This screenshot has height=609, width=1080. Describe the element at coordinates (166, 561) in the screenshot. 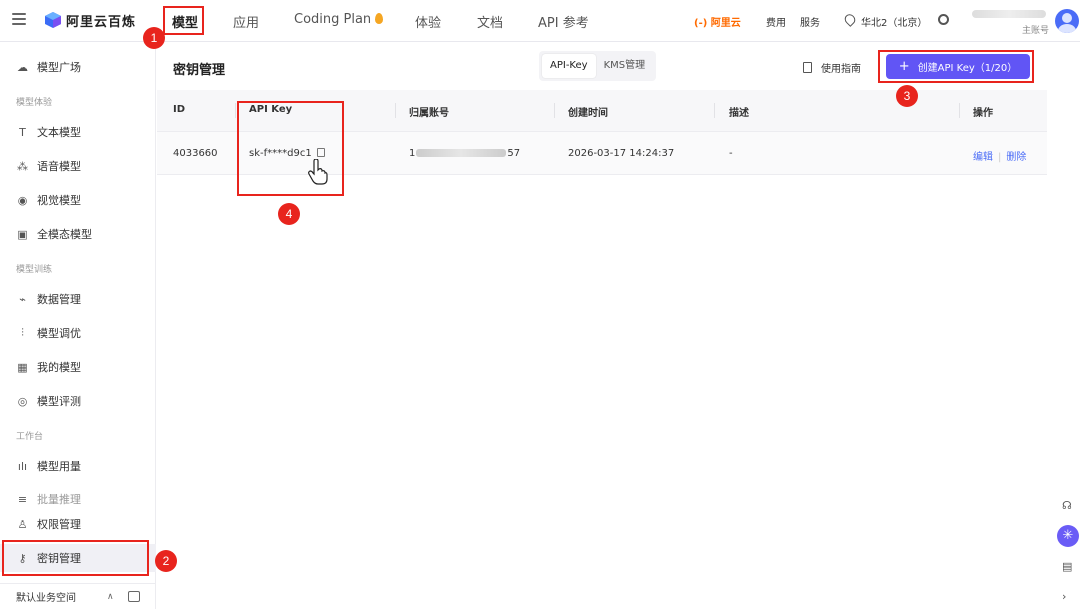

I see `step-badge: 2` at that location.